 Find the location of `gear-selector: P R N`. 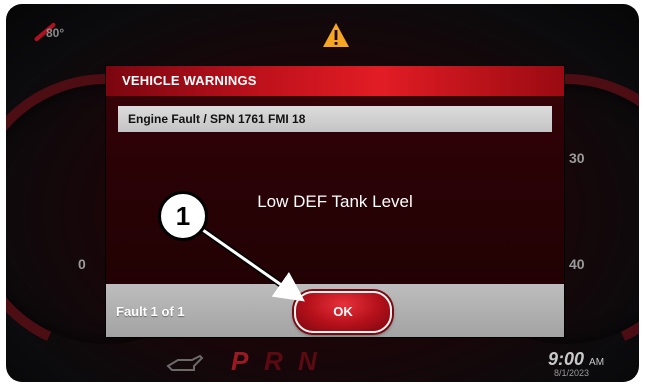

gear-selector: P R N is located at coordinates (322, 361).